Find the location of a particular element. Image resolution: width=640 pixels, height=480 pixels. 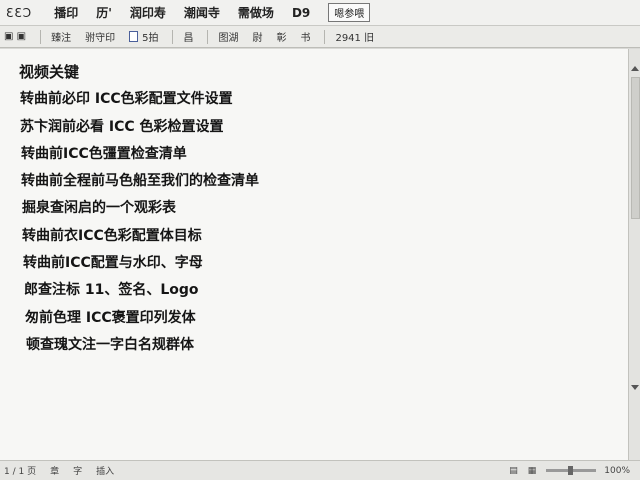

document-line: 转曲前必印 ICC色彩配置文件设置 is located at coordinates (126, 99).